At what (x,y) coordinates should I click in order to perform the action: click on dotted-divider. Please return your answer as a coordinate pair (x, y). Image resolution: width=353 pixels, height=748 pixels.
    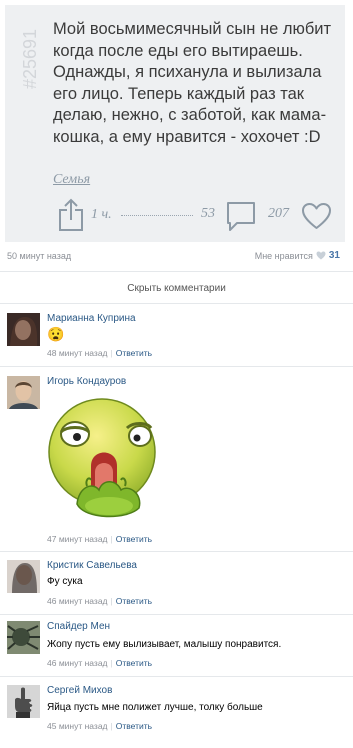
    Looking at the image, I should click on (157, 215).